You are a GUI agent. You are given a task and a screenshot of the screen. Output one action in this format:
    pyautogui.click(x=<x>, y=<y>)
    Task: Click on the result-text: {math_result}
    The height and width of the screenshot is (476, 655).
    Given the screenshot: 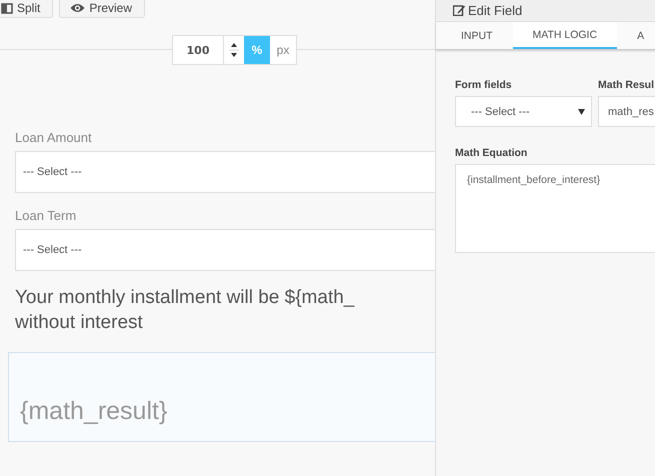 What is the action you would take?
    pyautogui.click(x=94, y=411)
    